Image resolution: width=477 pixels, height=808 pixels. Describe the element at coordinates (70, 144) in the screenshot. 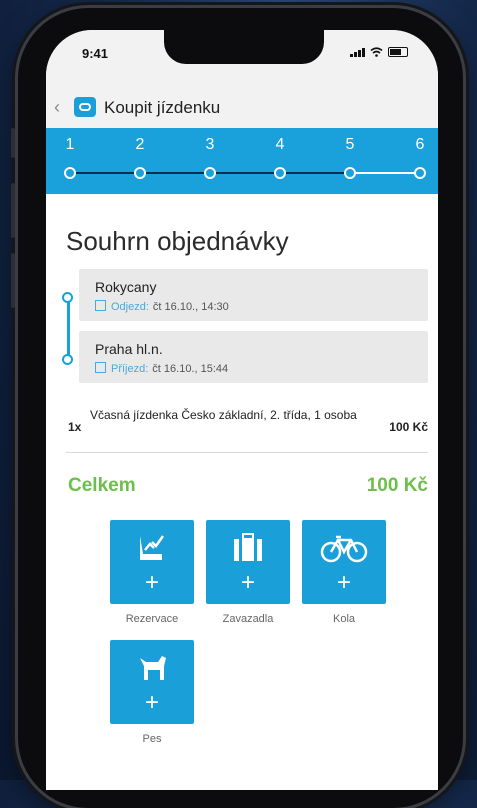

I see `step-number: 1` at that location.